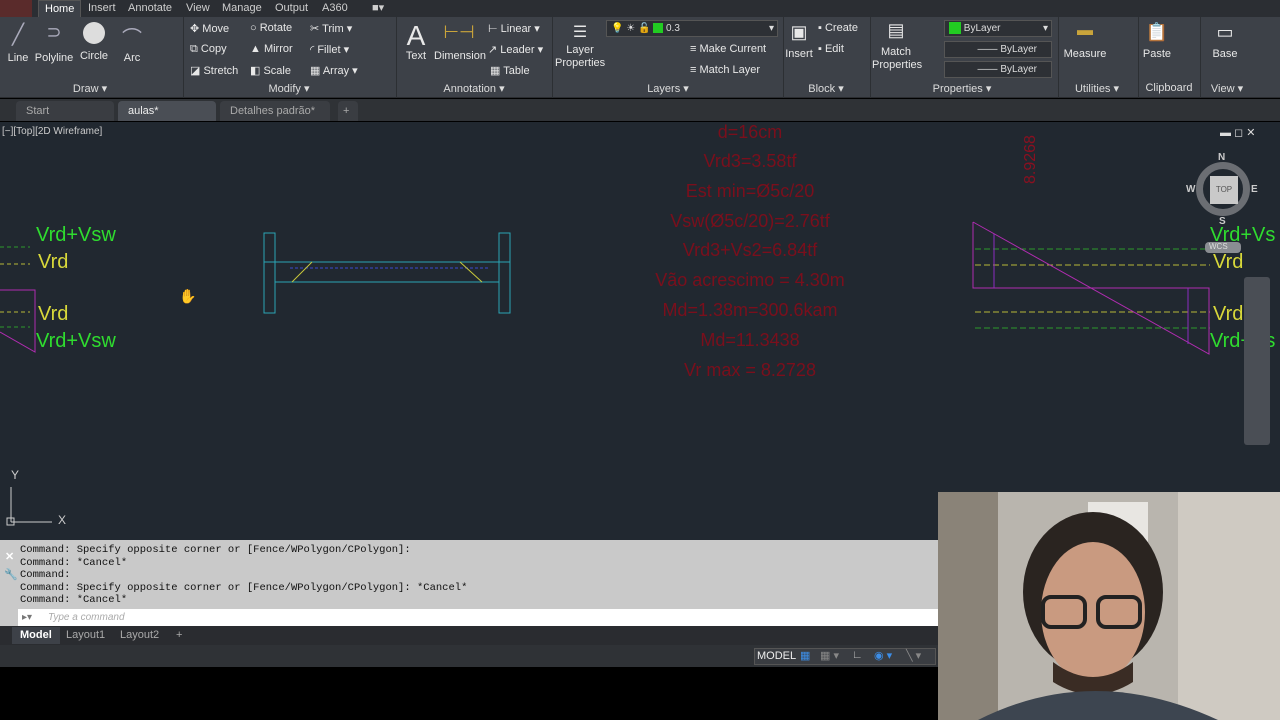 The image size is (1280, 720). I want to click on dimension-button: ⊢⊣ Dimension, so click(460, 42).